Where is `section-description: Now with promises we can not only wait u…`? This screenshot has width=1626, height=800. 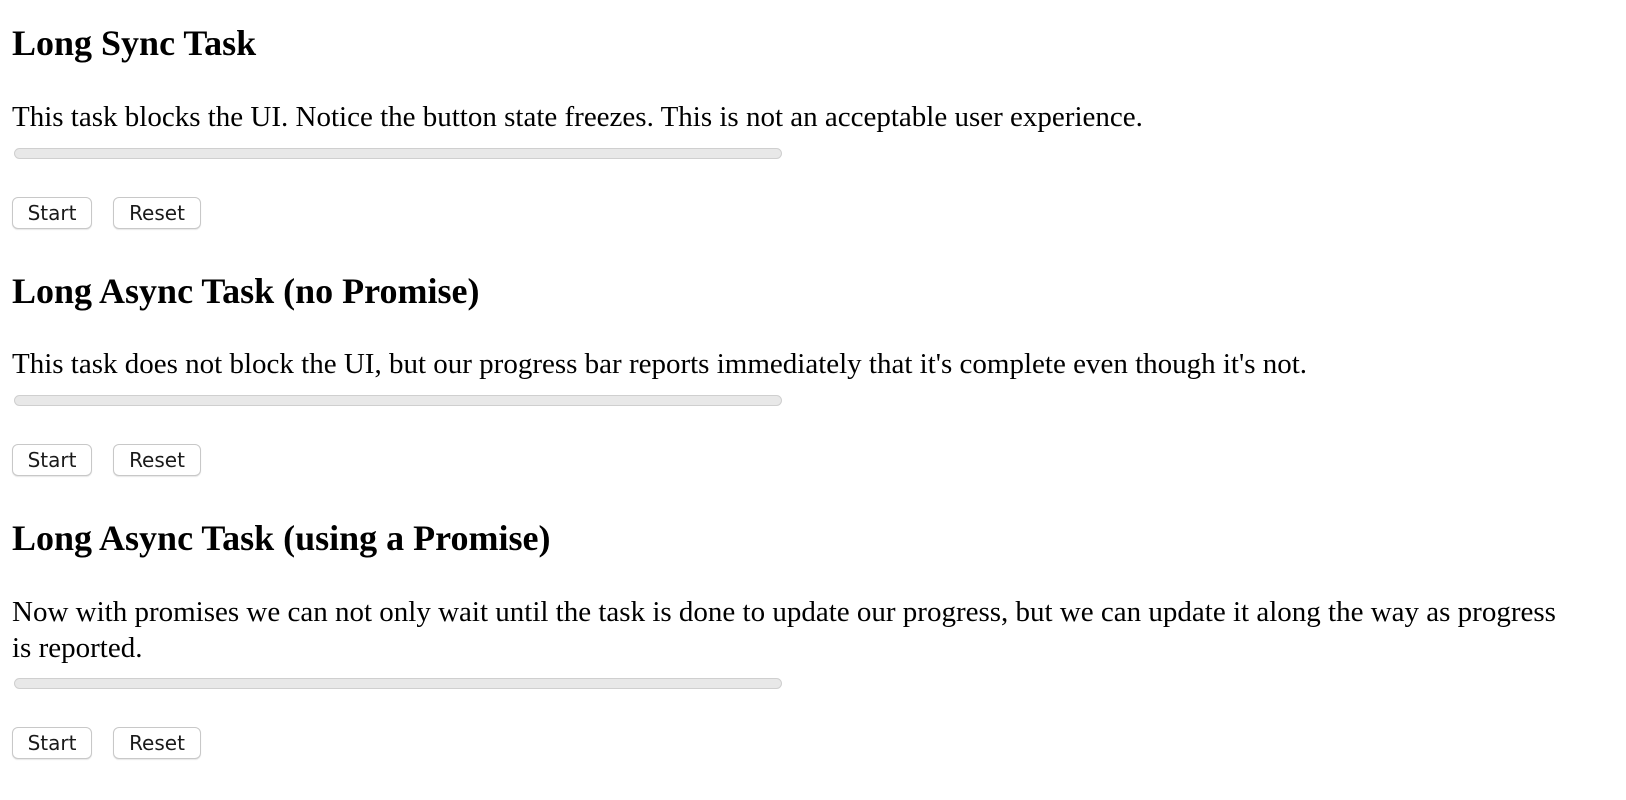
section-description: Now with promises we can not only wait u… is located at coordinates (784, 630).